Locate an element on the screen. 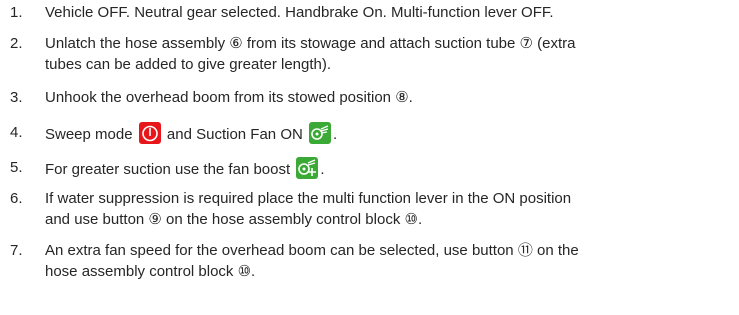  step-number: 5. is located at coordinates (16, 167).